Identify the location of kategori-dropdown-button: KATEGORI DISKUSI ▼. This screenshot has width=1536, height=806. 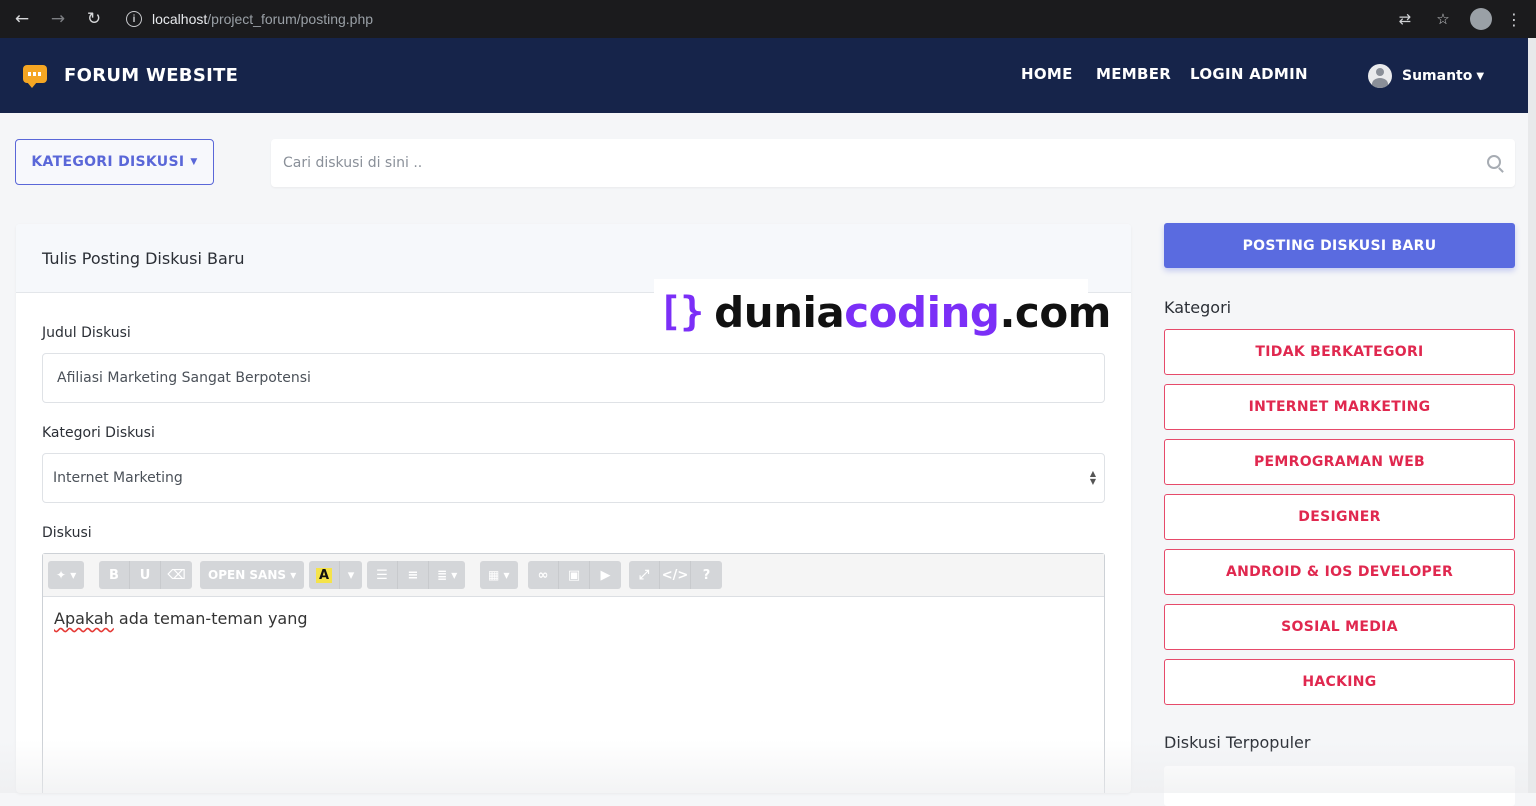
(114, 162).